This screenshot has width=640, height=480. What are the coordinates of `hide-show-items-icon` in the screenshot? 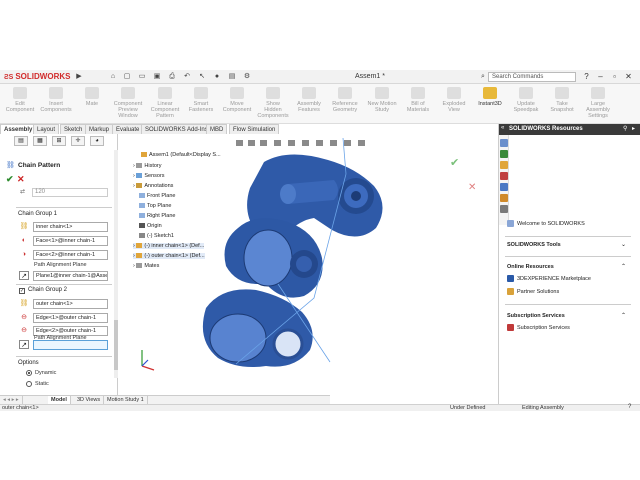 It's located at (319, 143).